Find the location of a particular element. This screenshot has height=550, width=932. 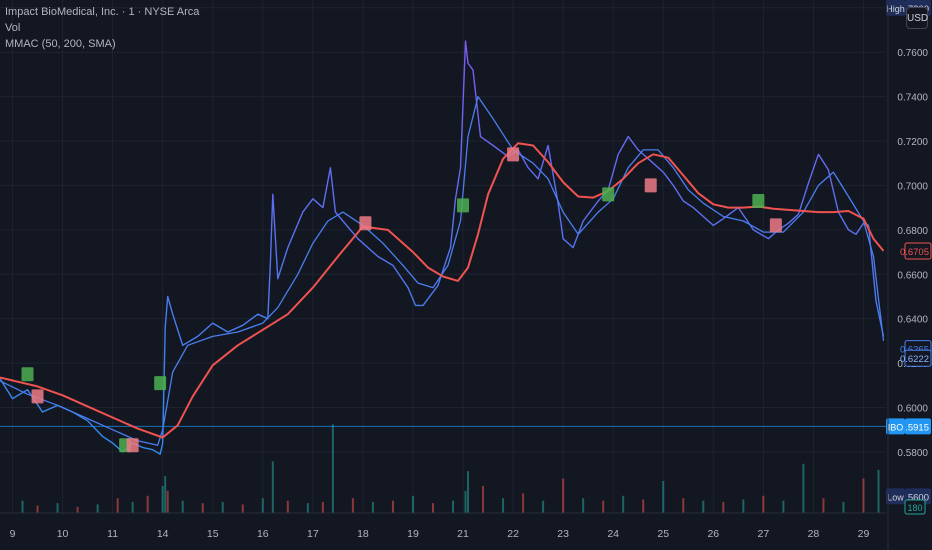

y-tick-label: 0.6000 is located at coordinates (912, 409).